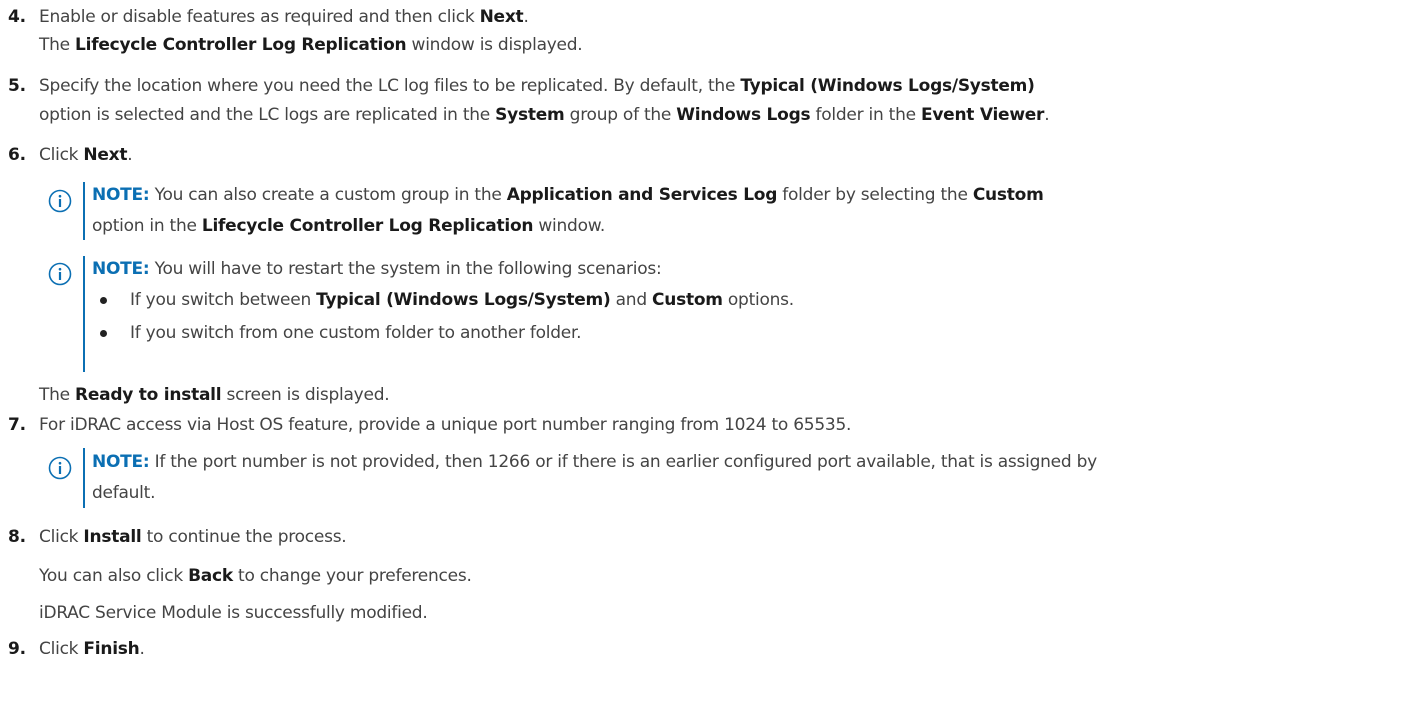 Image resolution: width=1413 pixels, height=706 pixels. Describe the element at coordinates (17, 17) in the screenshot. I see `step-number-4: 4.` at that location.